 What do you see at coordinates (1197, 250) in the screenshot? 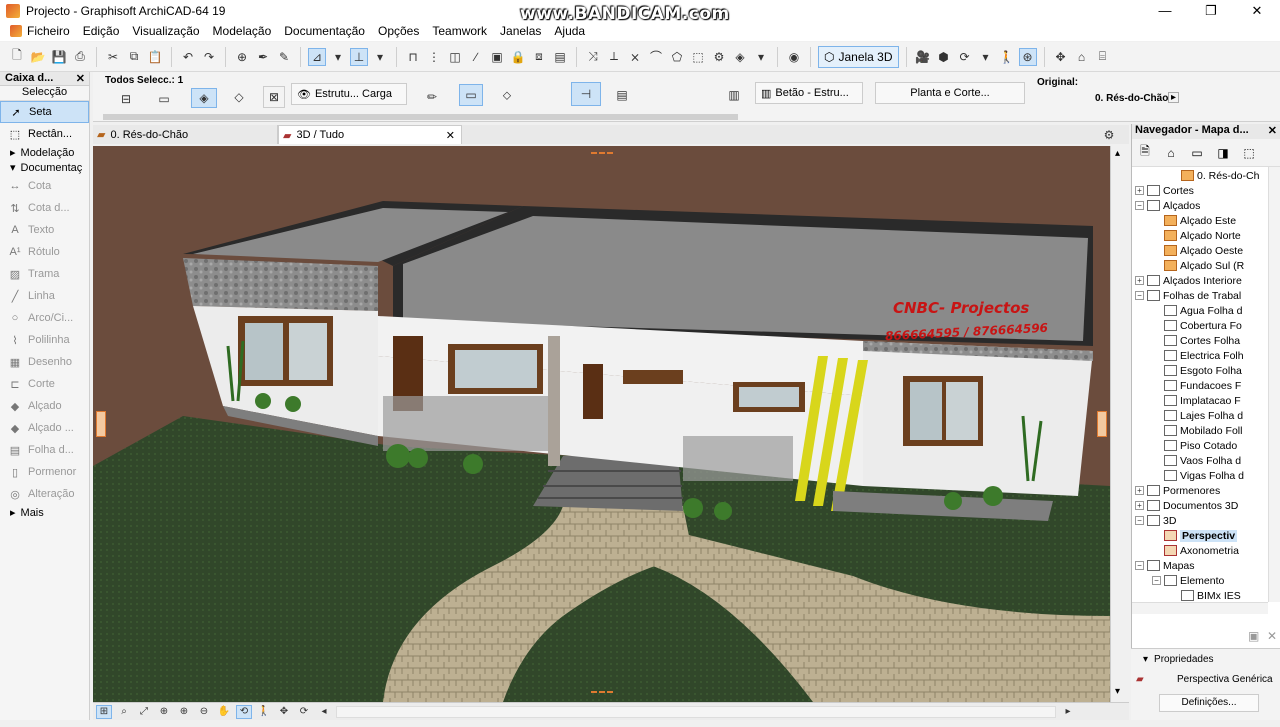
I see `tree-item: Alçado Oeste` at bounding box center [1197, 250].